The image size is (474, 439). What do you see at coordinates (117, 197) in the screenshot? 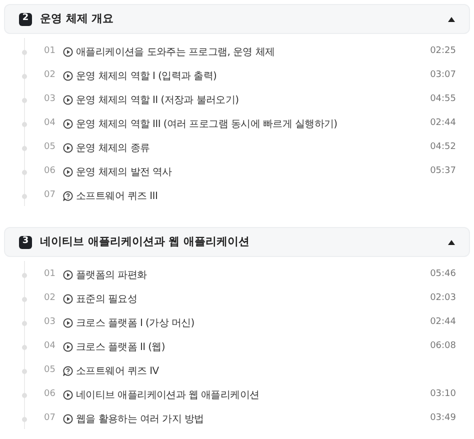
I see `lesson-title: 소프트웨어 퀴즈 III` at bounding box center [117, 197].